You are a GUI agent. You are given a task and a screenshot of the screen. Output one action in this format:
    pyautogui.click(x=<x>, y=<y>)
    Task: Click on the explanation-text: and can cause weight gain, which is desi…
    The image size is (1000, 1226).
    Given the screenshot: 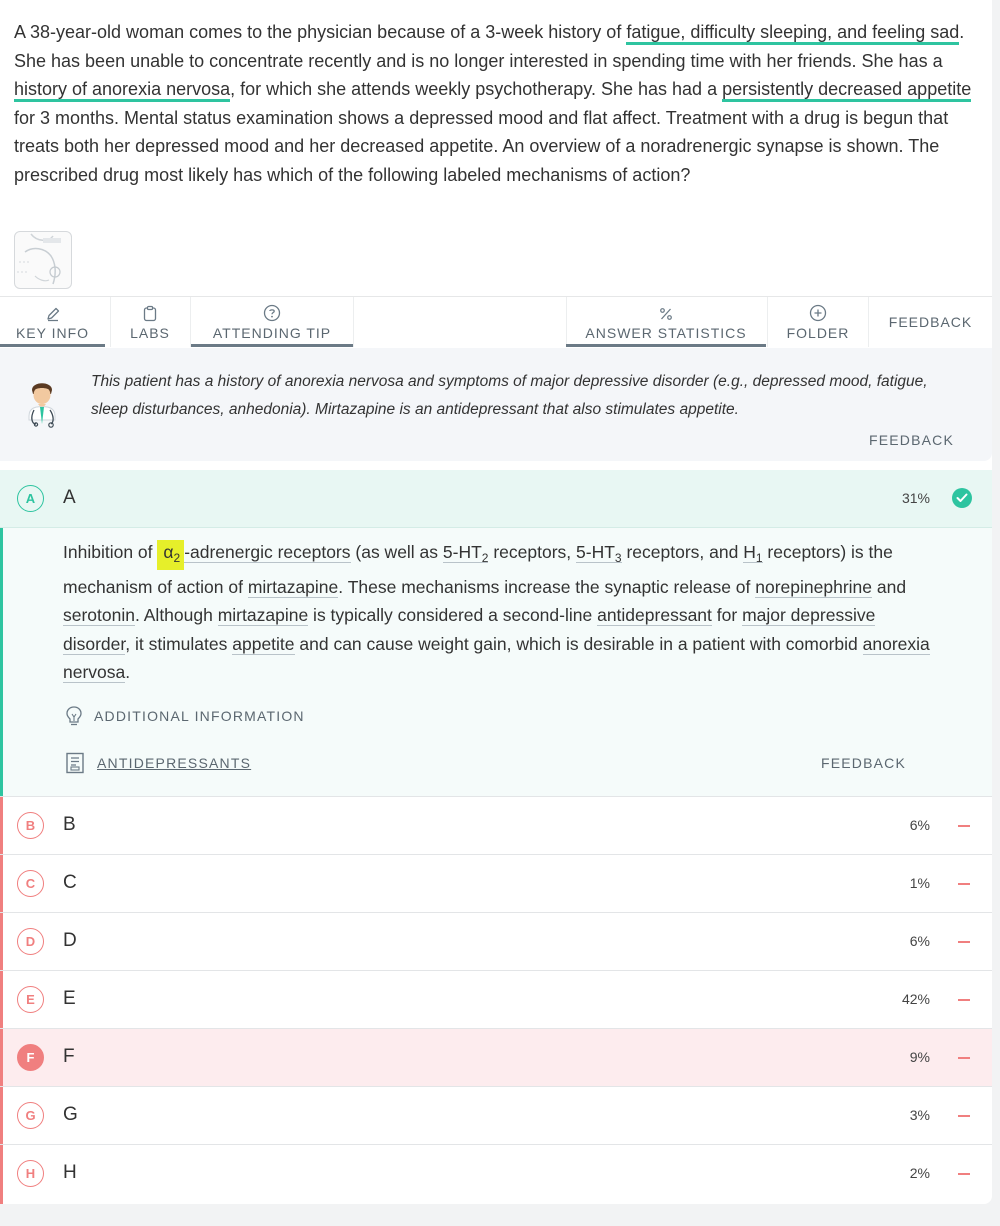 What is the action you would take?
    pyautogui.click(x=578, y=643)
    